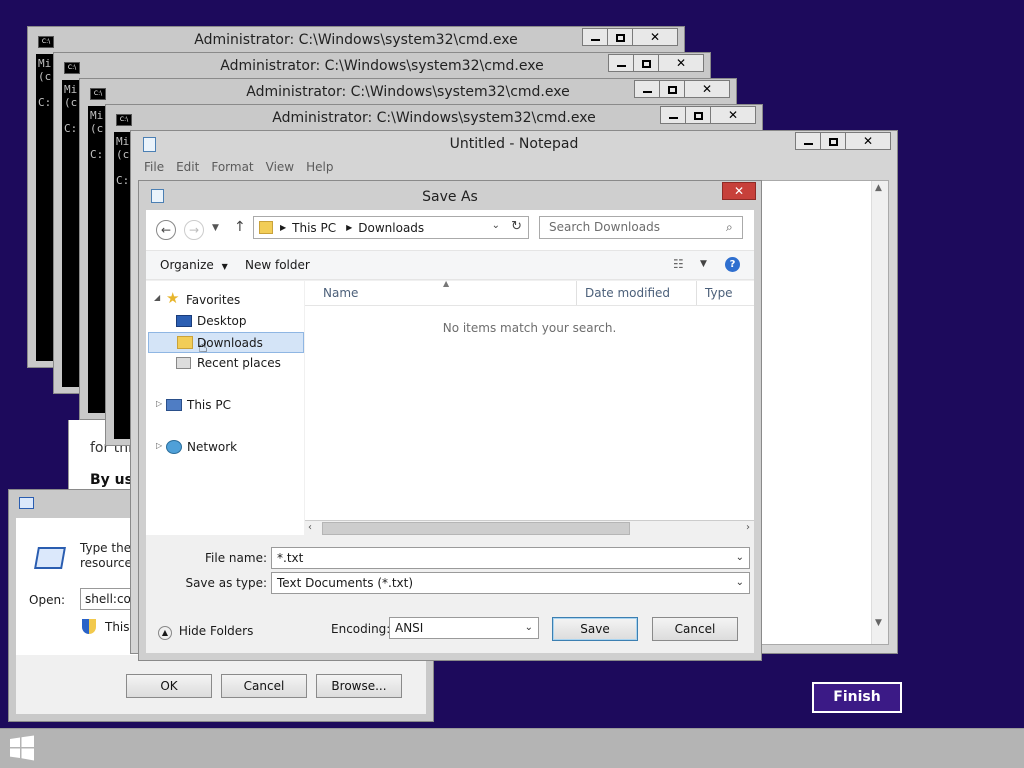 The image size is (1024, 768). Describe the element at coordinates (205, 632) in the screenshot. I see `hide-folders-button: ▲ Hide Folders` at that location.